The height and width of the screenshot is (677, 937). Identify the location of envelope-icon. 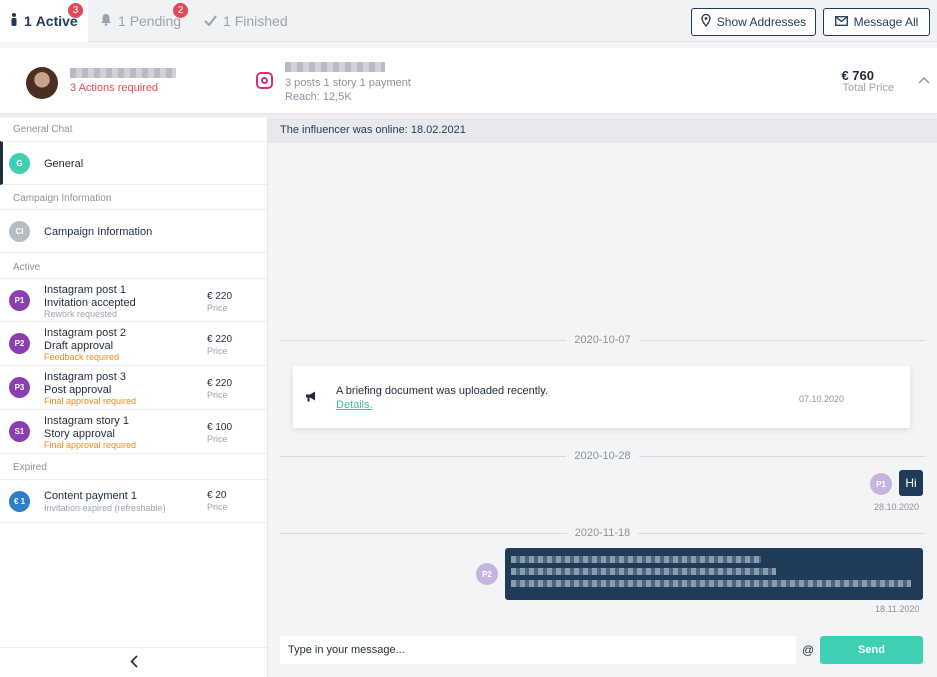
(841, 22).